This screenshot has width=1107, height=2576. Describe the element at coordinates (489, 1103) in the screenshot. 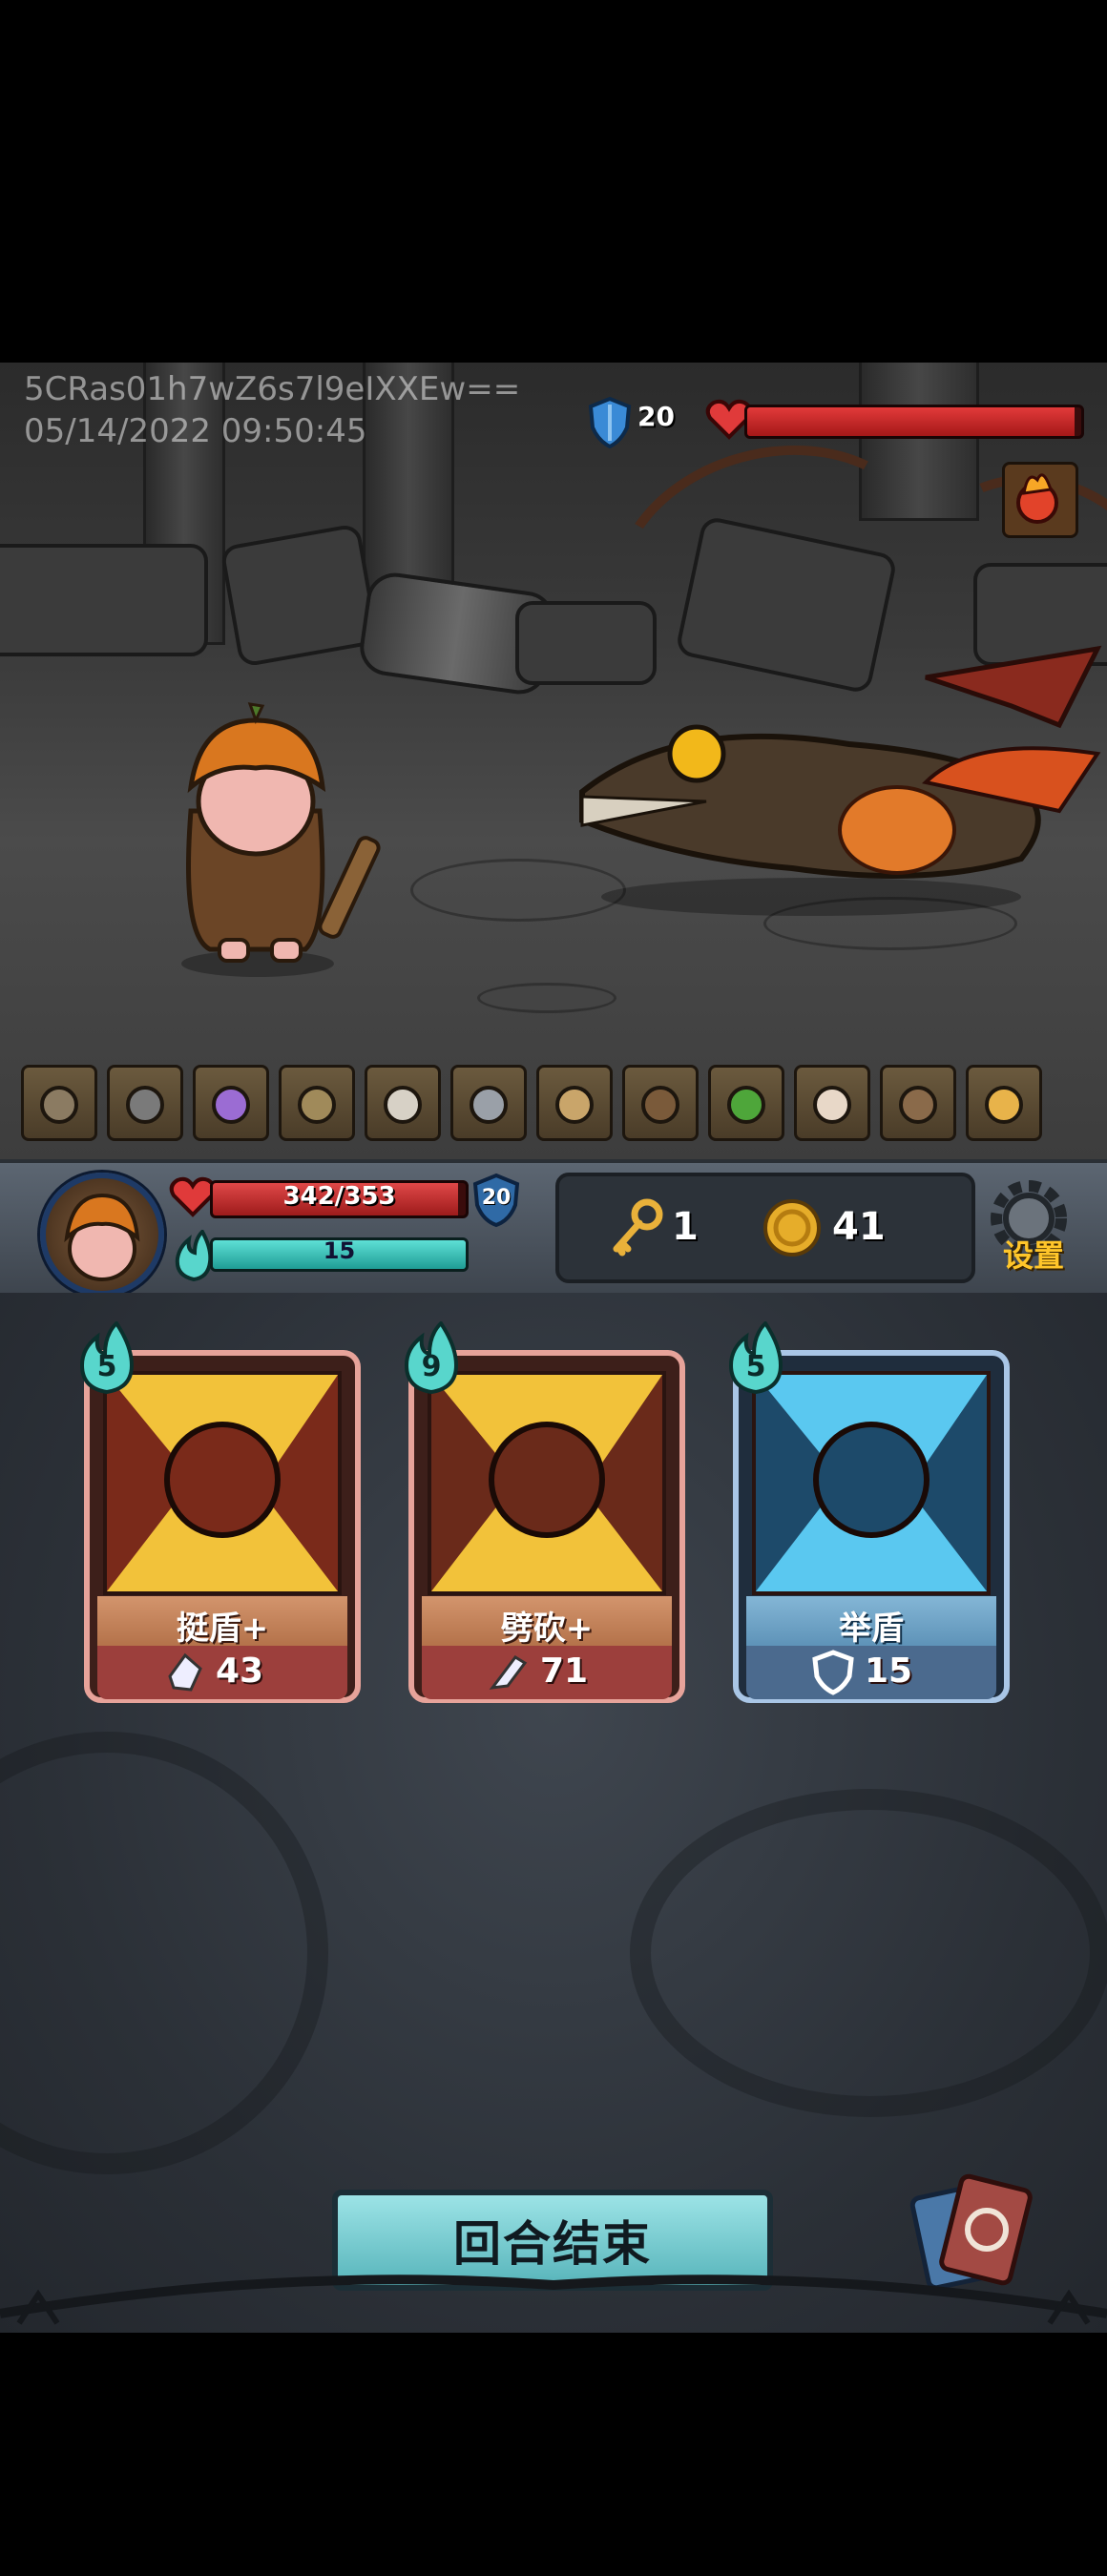

I see `helmet-relic-icon` at that location.